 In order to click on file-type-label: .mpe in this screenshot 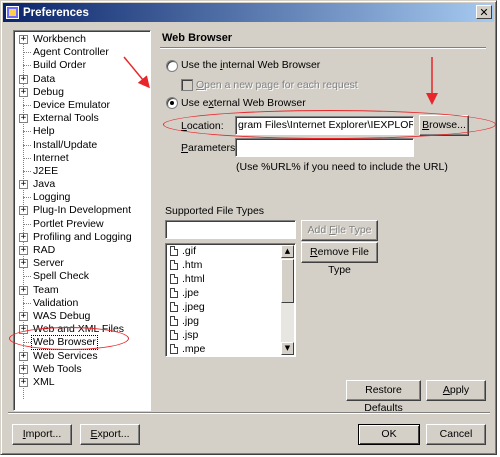, I will do `click(194, 349)`.